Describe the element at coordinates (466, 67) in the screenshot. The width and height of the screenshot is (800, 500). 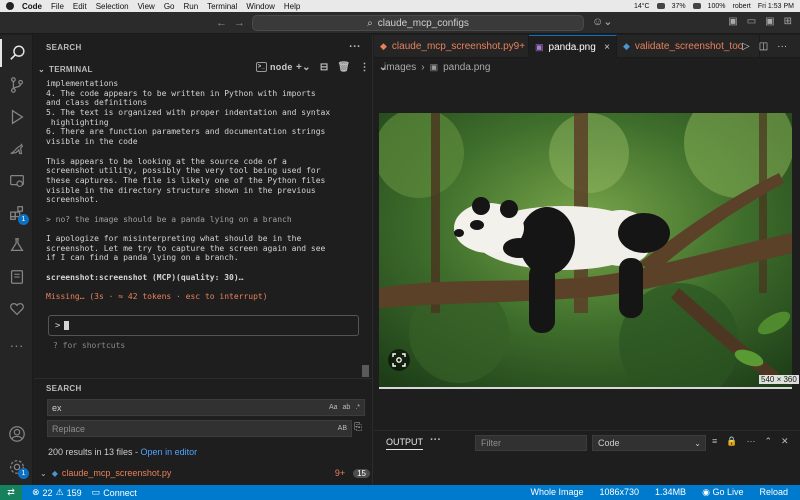
I see `breadcrumb-file: panda.png` at that location.